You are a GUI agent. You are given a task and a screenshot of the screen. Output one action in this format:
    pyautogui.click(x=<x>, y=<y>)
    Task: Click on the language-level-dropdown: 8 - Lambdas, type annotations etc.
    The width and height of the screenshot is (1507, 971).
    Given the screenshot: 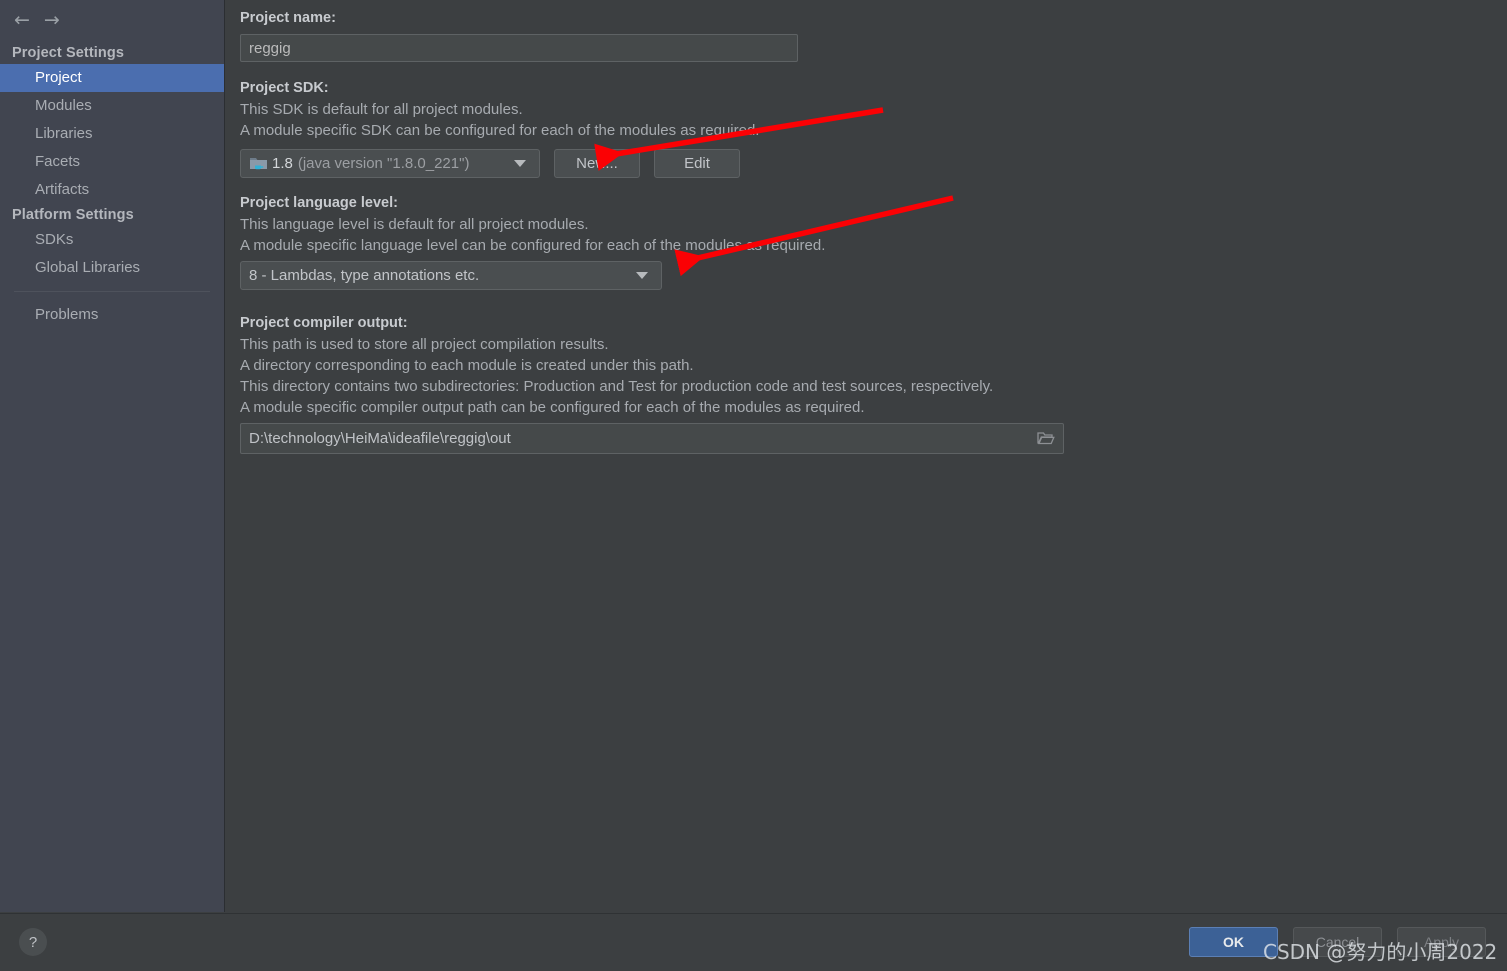 What is the action you would take?
    pyautogui.click(x=451, y=275)
    